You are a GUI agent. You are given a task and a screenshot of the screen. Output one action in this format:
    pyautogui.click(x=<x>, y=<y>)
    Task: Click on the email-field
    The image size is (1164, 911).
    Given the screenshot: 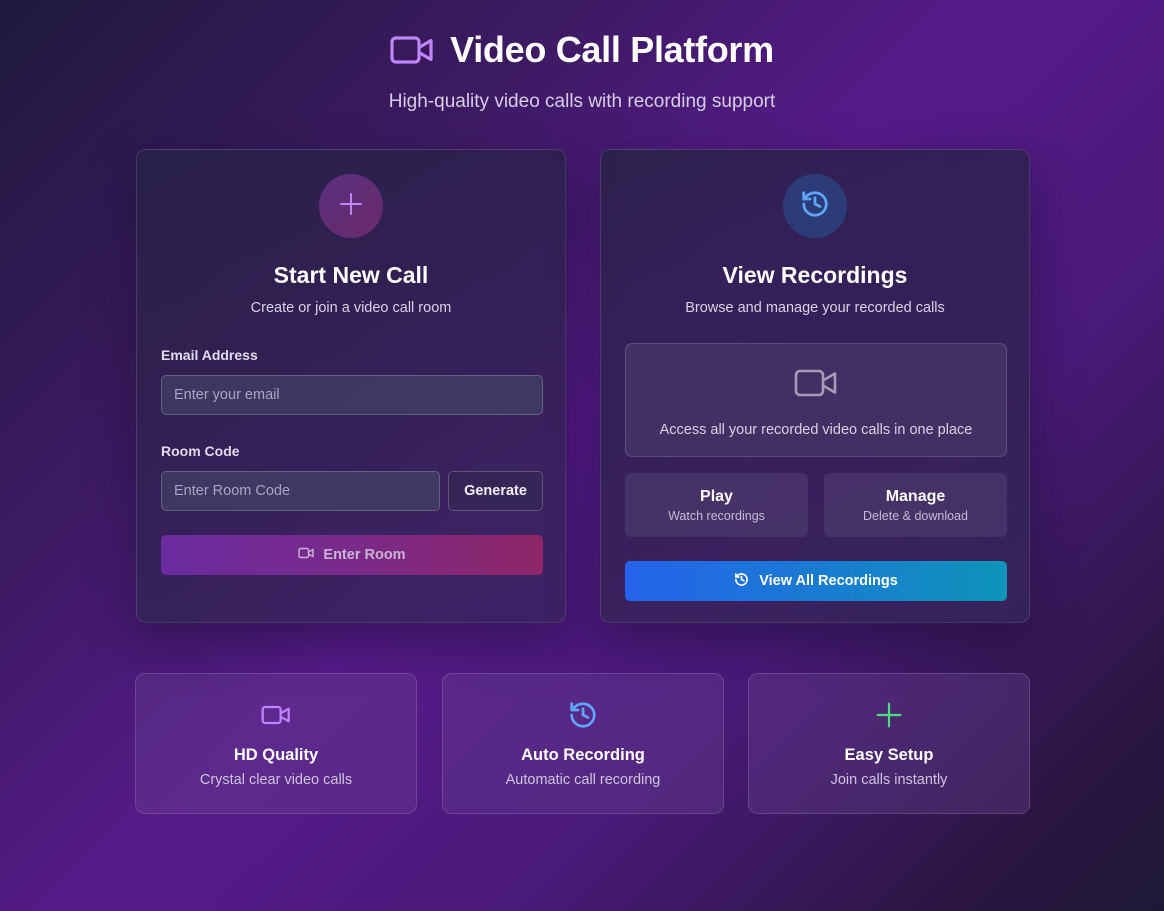 What is the action you would take?
    pyautogui.click(x=352, y=395)
    